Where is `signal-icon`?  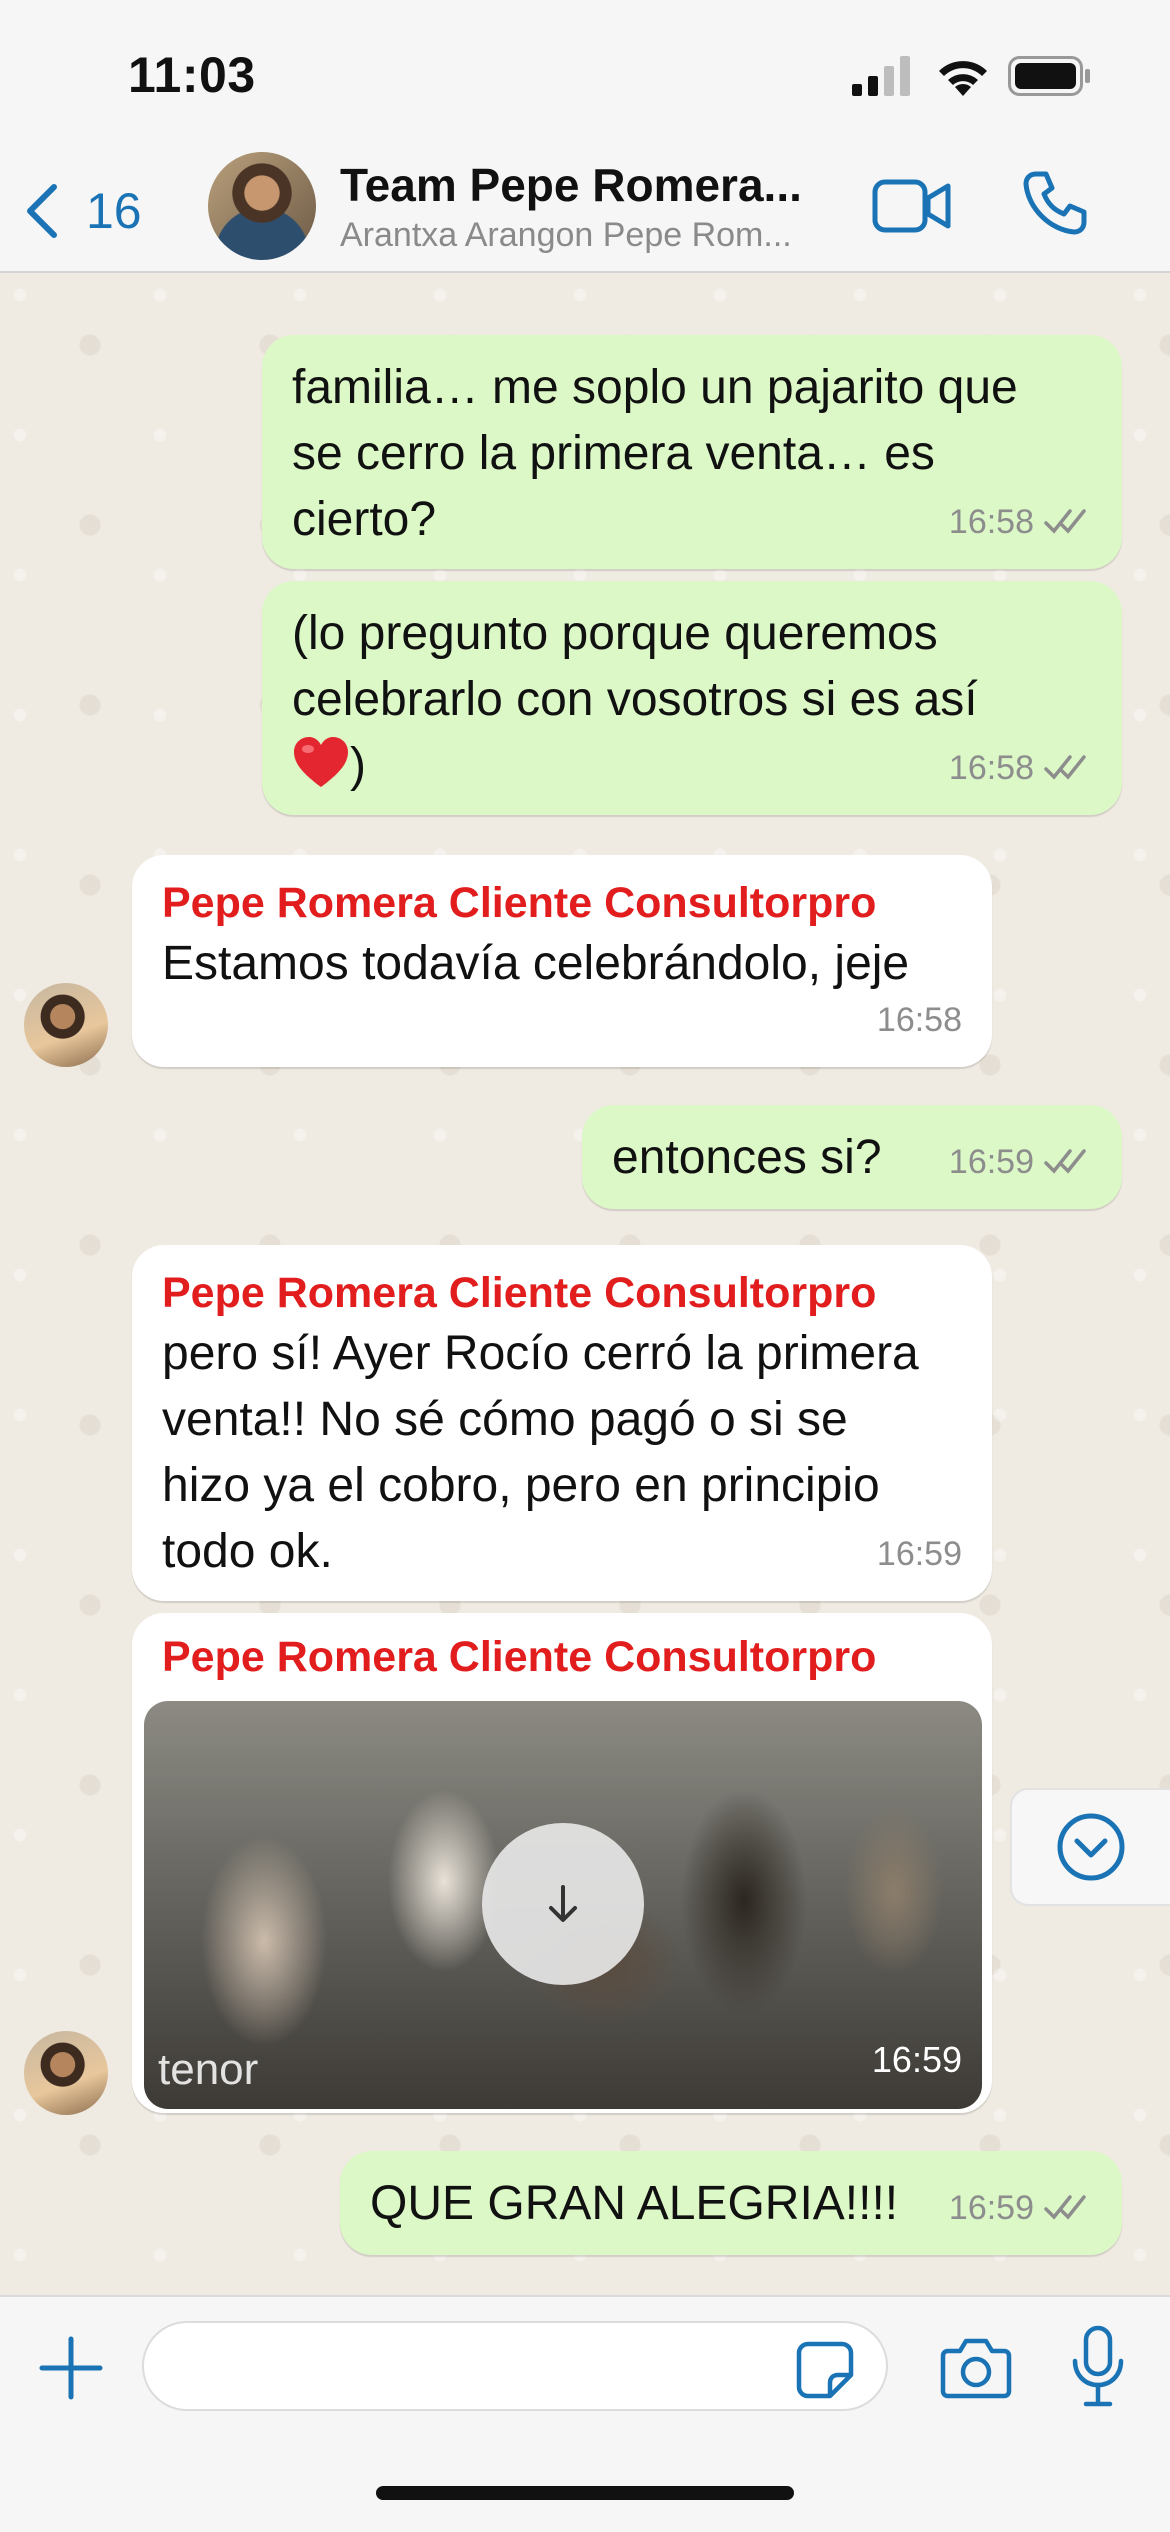 signal-icon is located at coordinates (881, 76).